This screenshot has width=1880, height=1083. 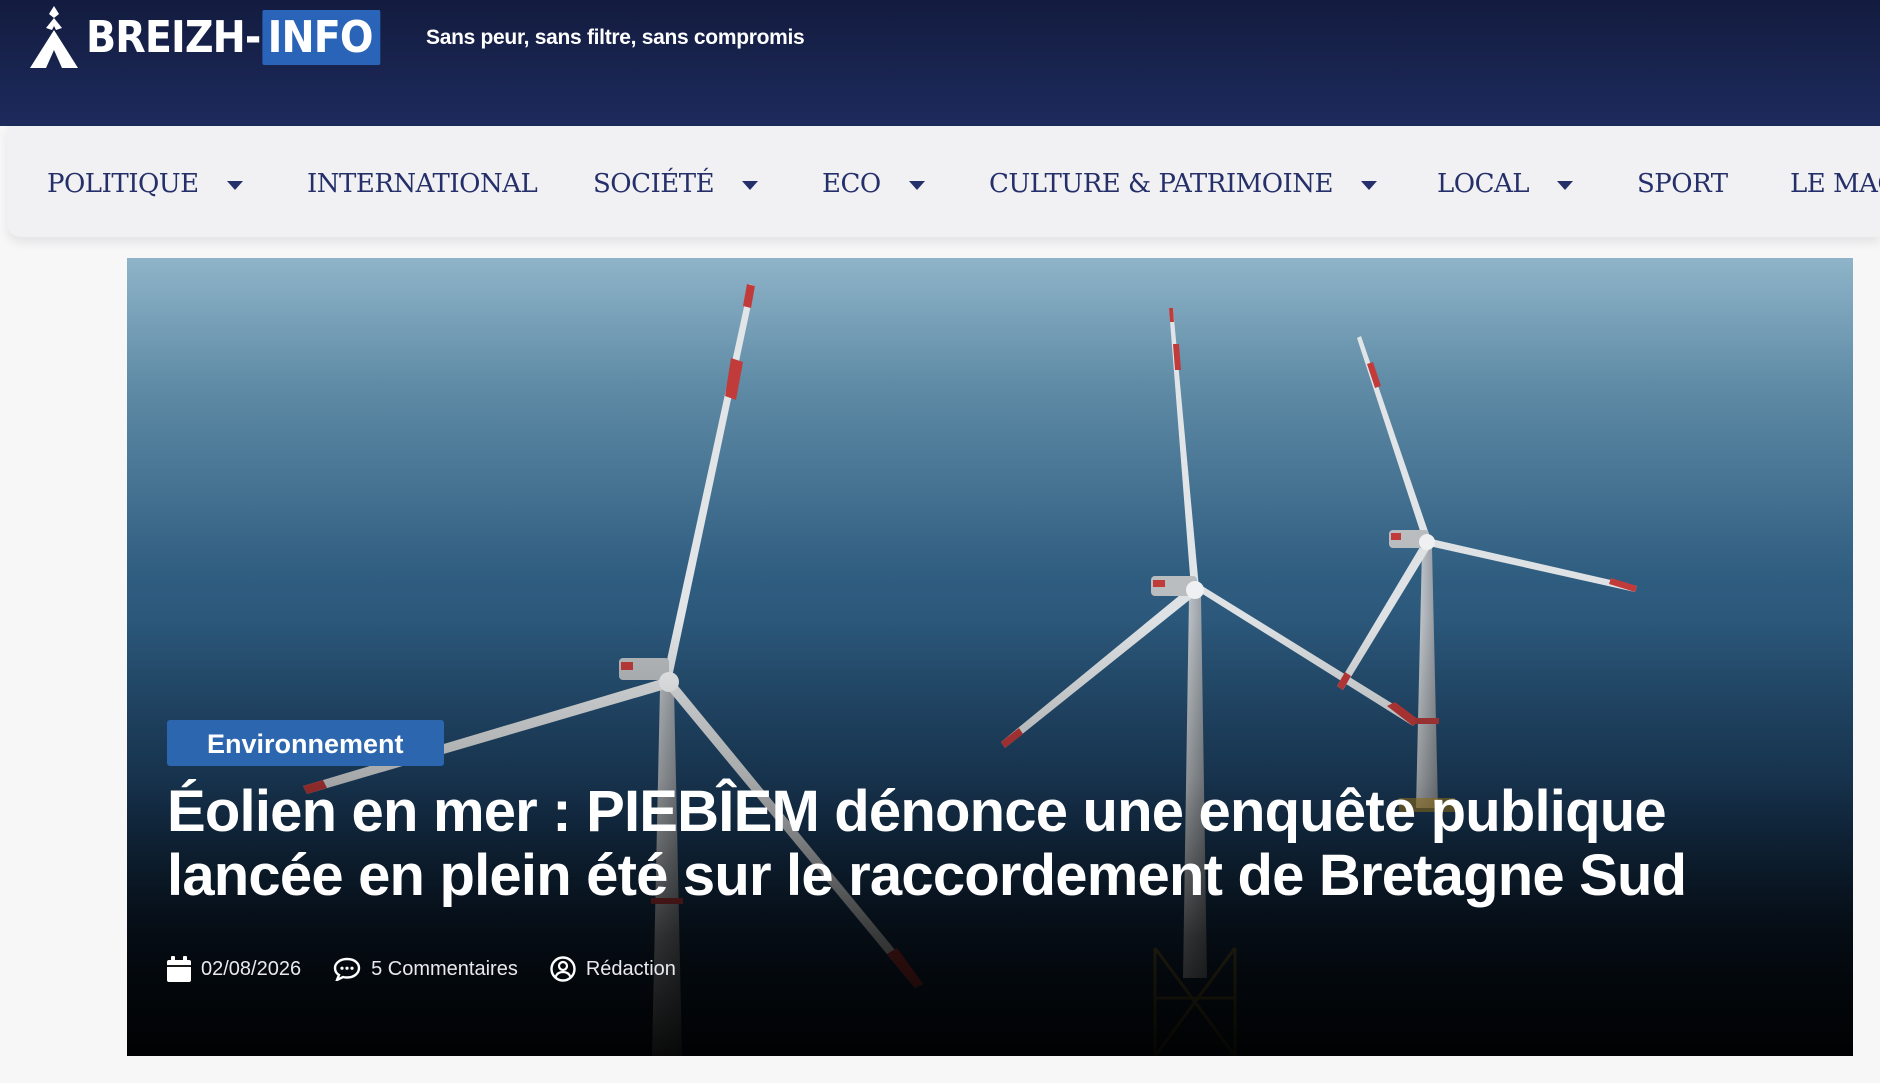 I want to click on site-logo: BREIZH- INFO, so click(x=219, y=37).